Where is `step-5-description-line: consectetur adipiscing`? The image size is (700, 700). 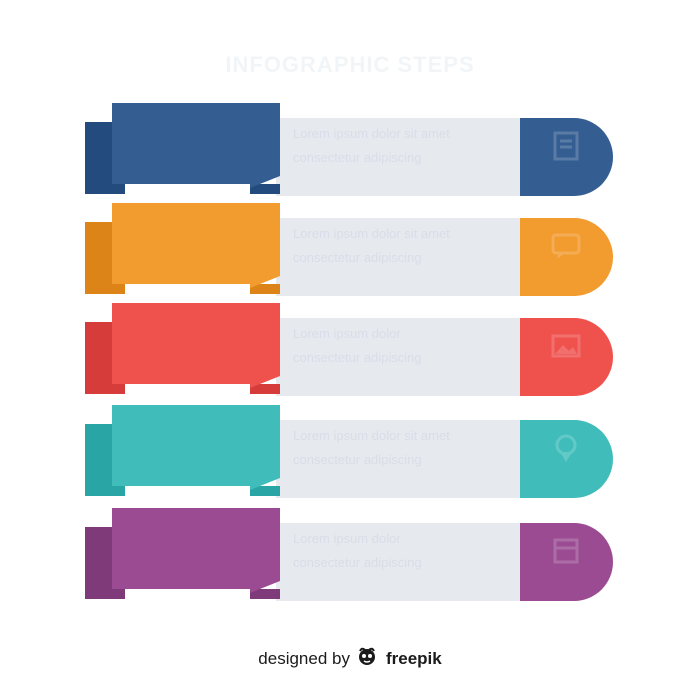 step-5-description-line: consectetur adipiscing is located at coordinates (357, 562).